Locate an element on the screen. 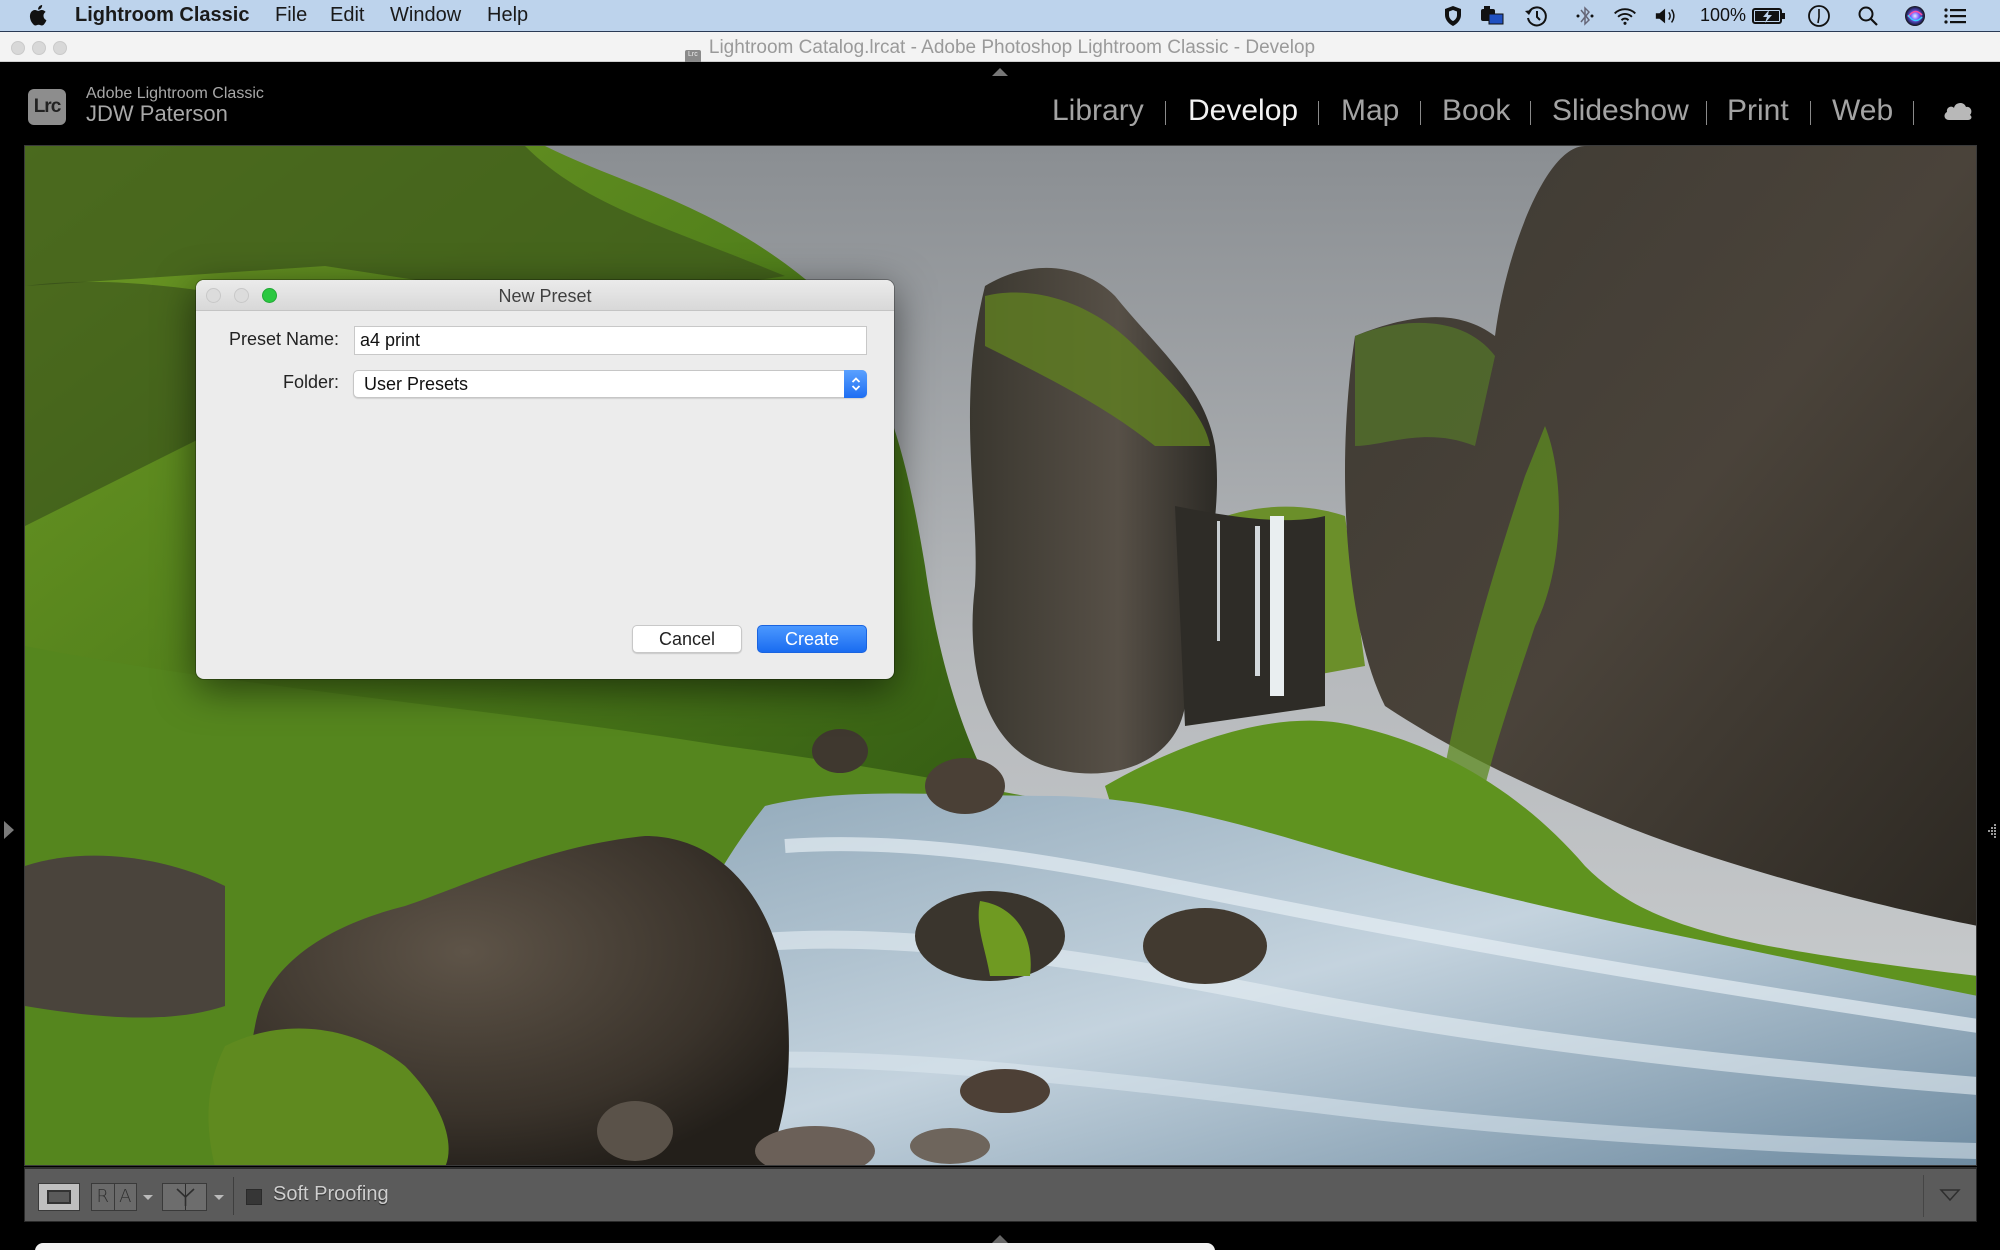 This screenshot has width=2000, height=1250. notification-center-icon is located at coordinates (1955, 16).